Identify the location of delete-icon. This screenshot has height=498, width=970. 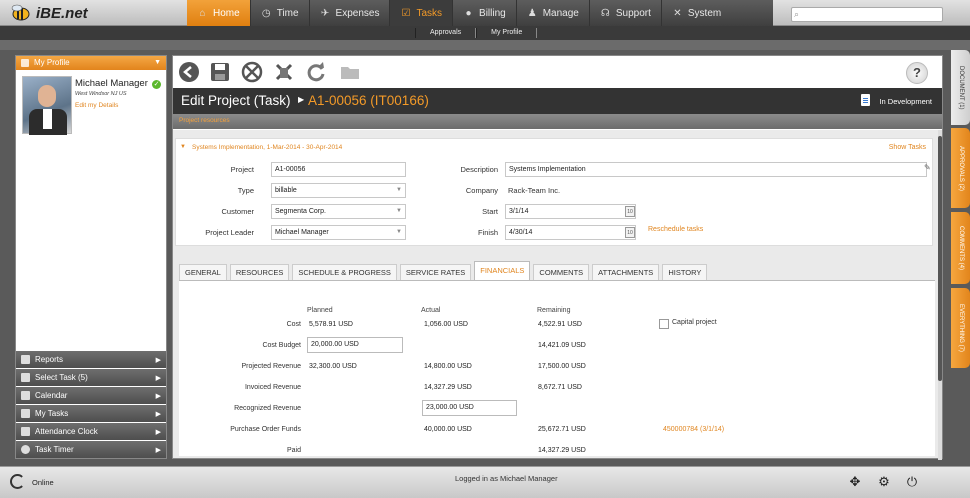
(284, 72).